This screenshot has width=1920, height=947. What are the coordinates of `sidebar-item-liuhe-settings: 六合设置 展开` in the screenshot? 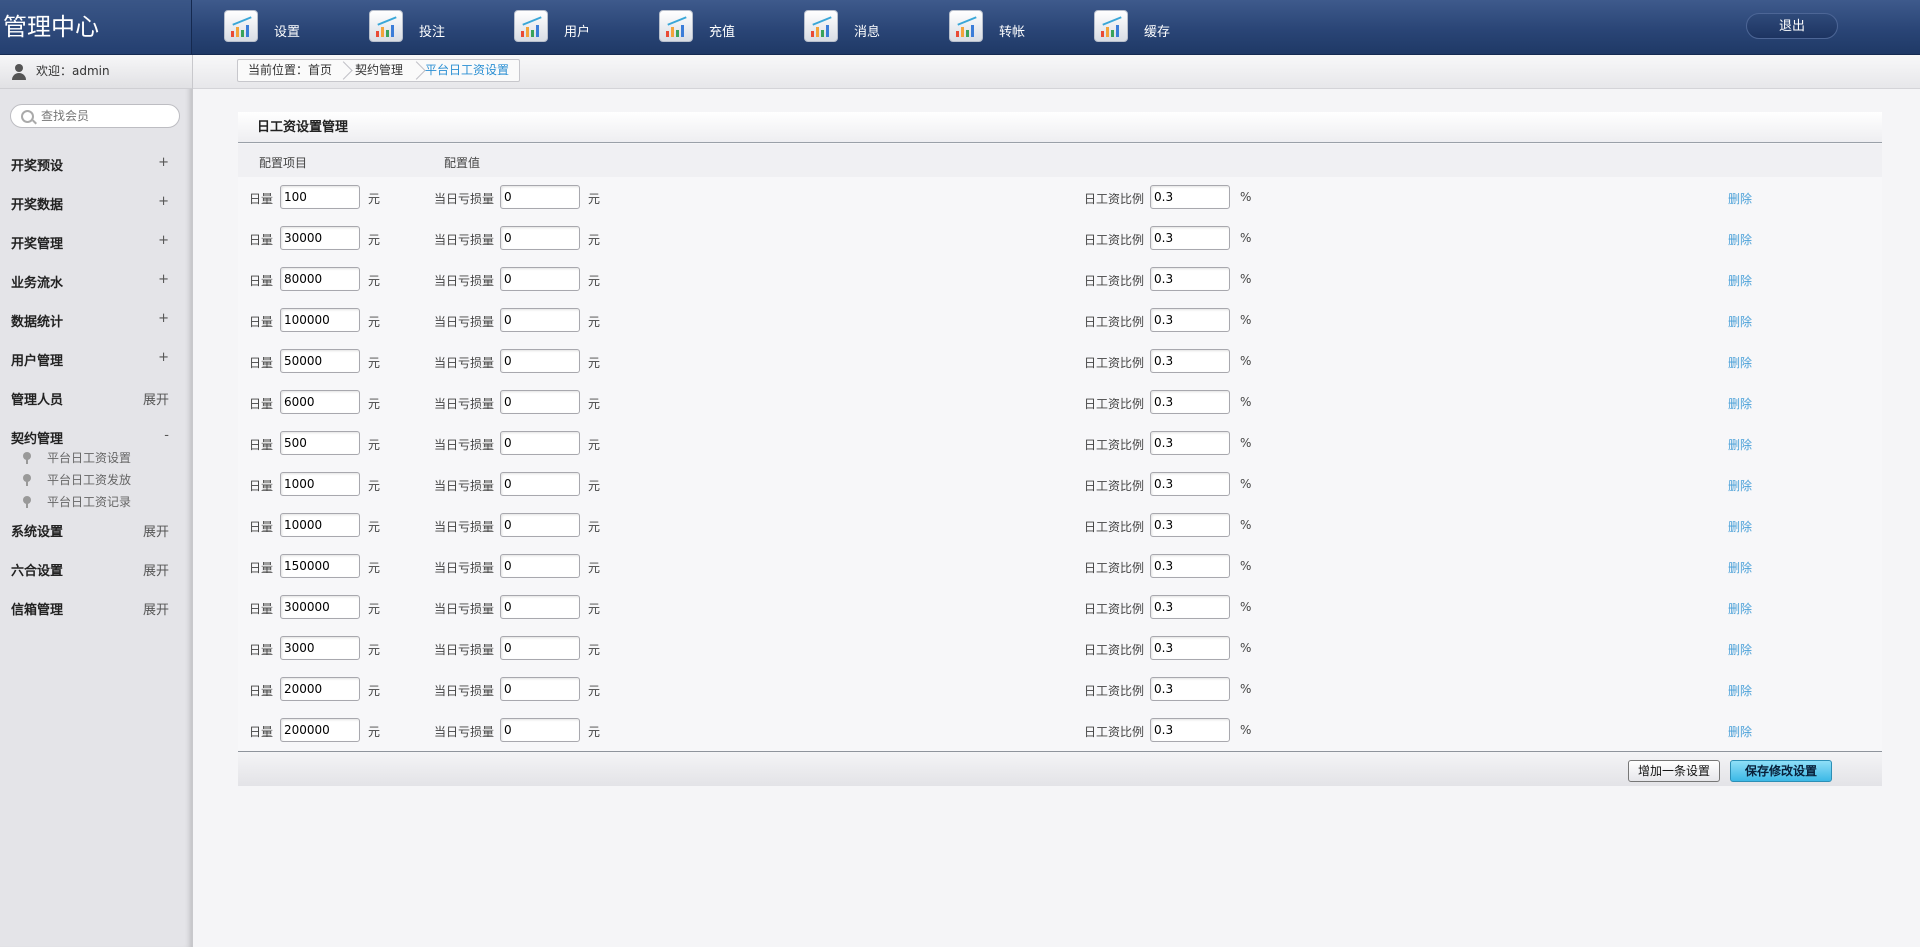 It's located at (96, 567).